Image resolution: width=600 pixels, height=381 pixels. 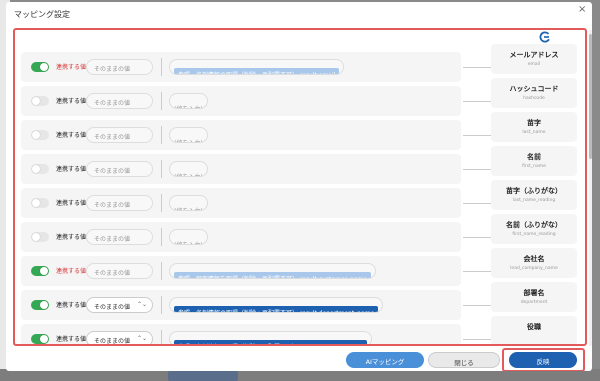 I want to click on target-field-key: last_name, so click(x=534, y=132).